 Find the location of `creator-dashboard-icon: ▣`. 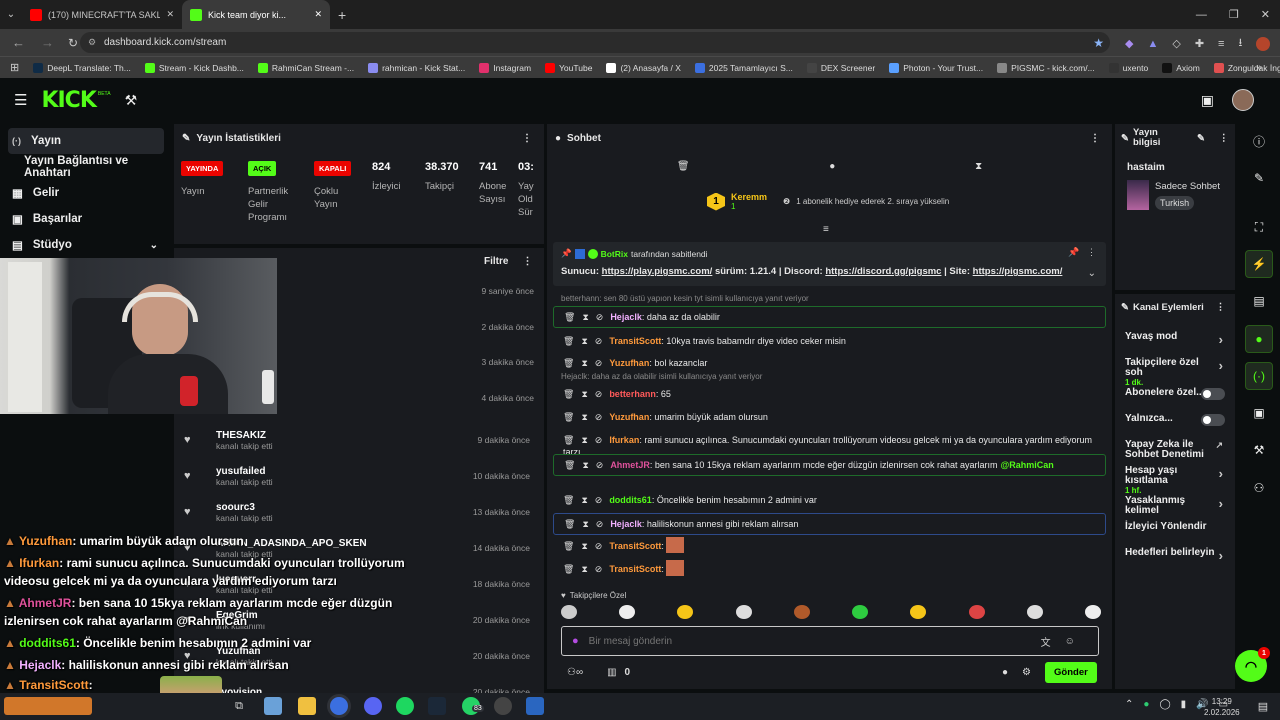

creator-dashboard-icon: ▣ is located at coordinates (1207, 100).